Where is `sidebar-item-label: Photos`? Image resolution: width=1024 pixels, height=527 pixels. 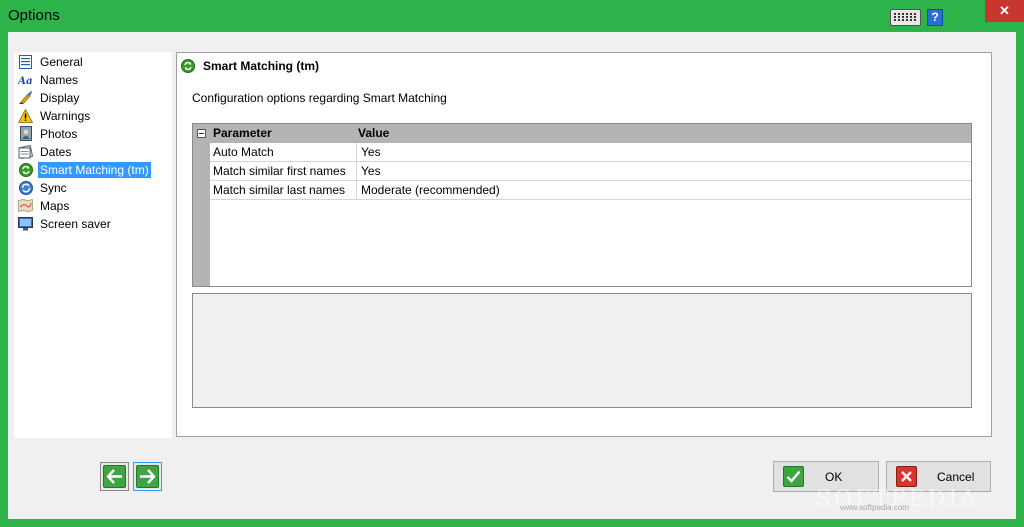
sidebar-item-label: Photos is located at coordinates (59, 133).